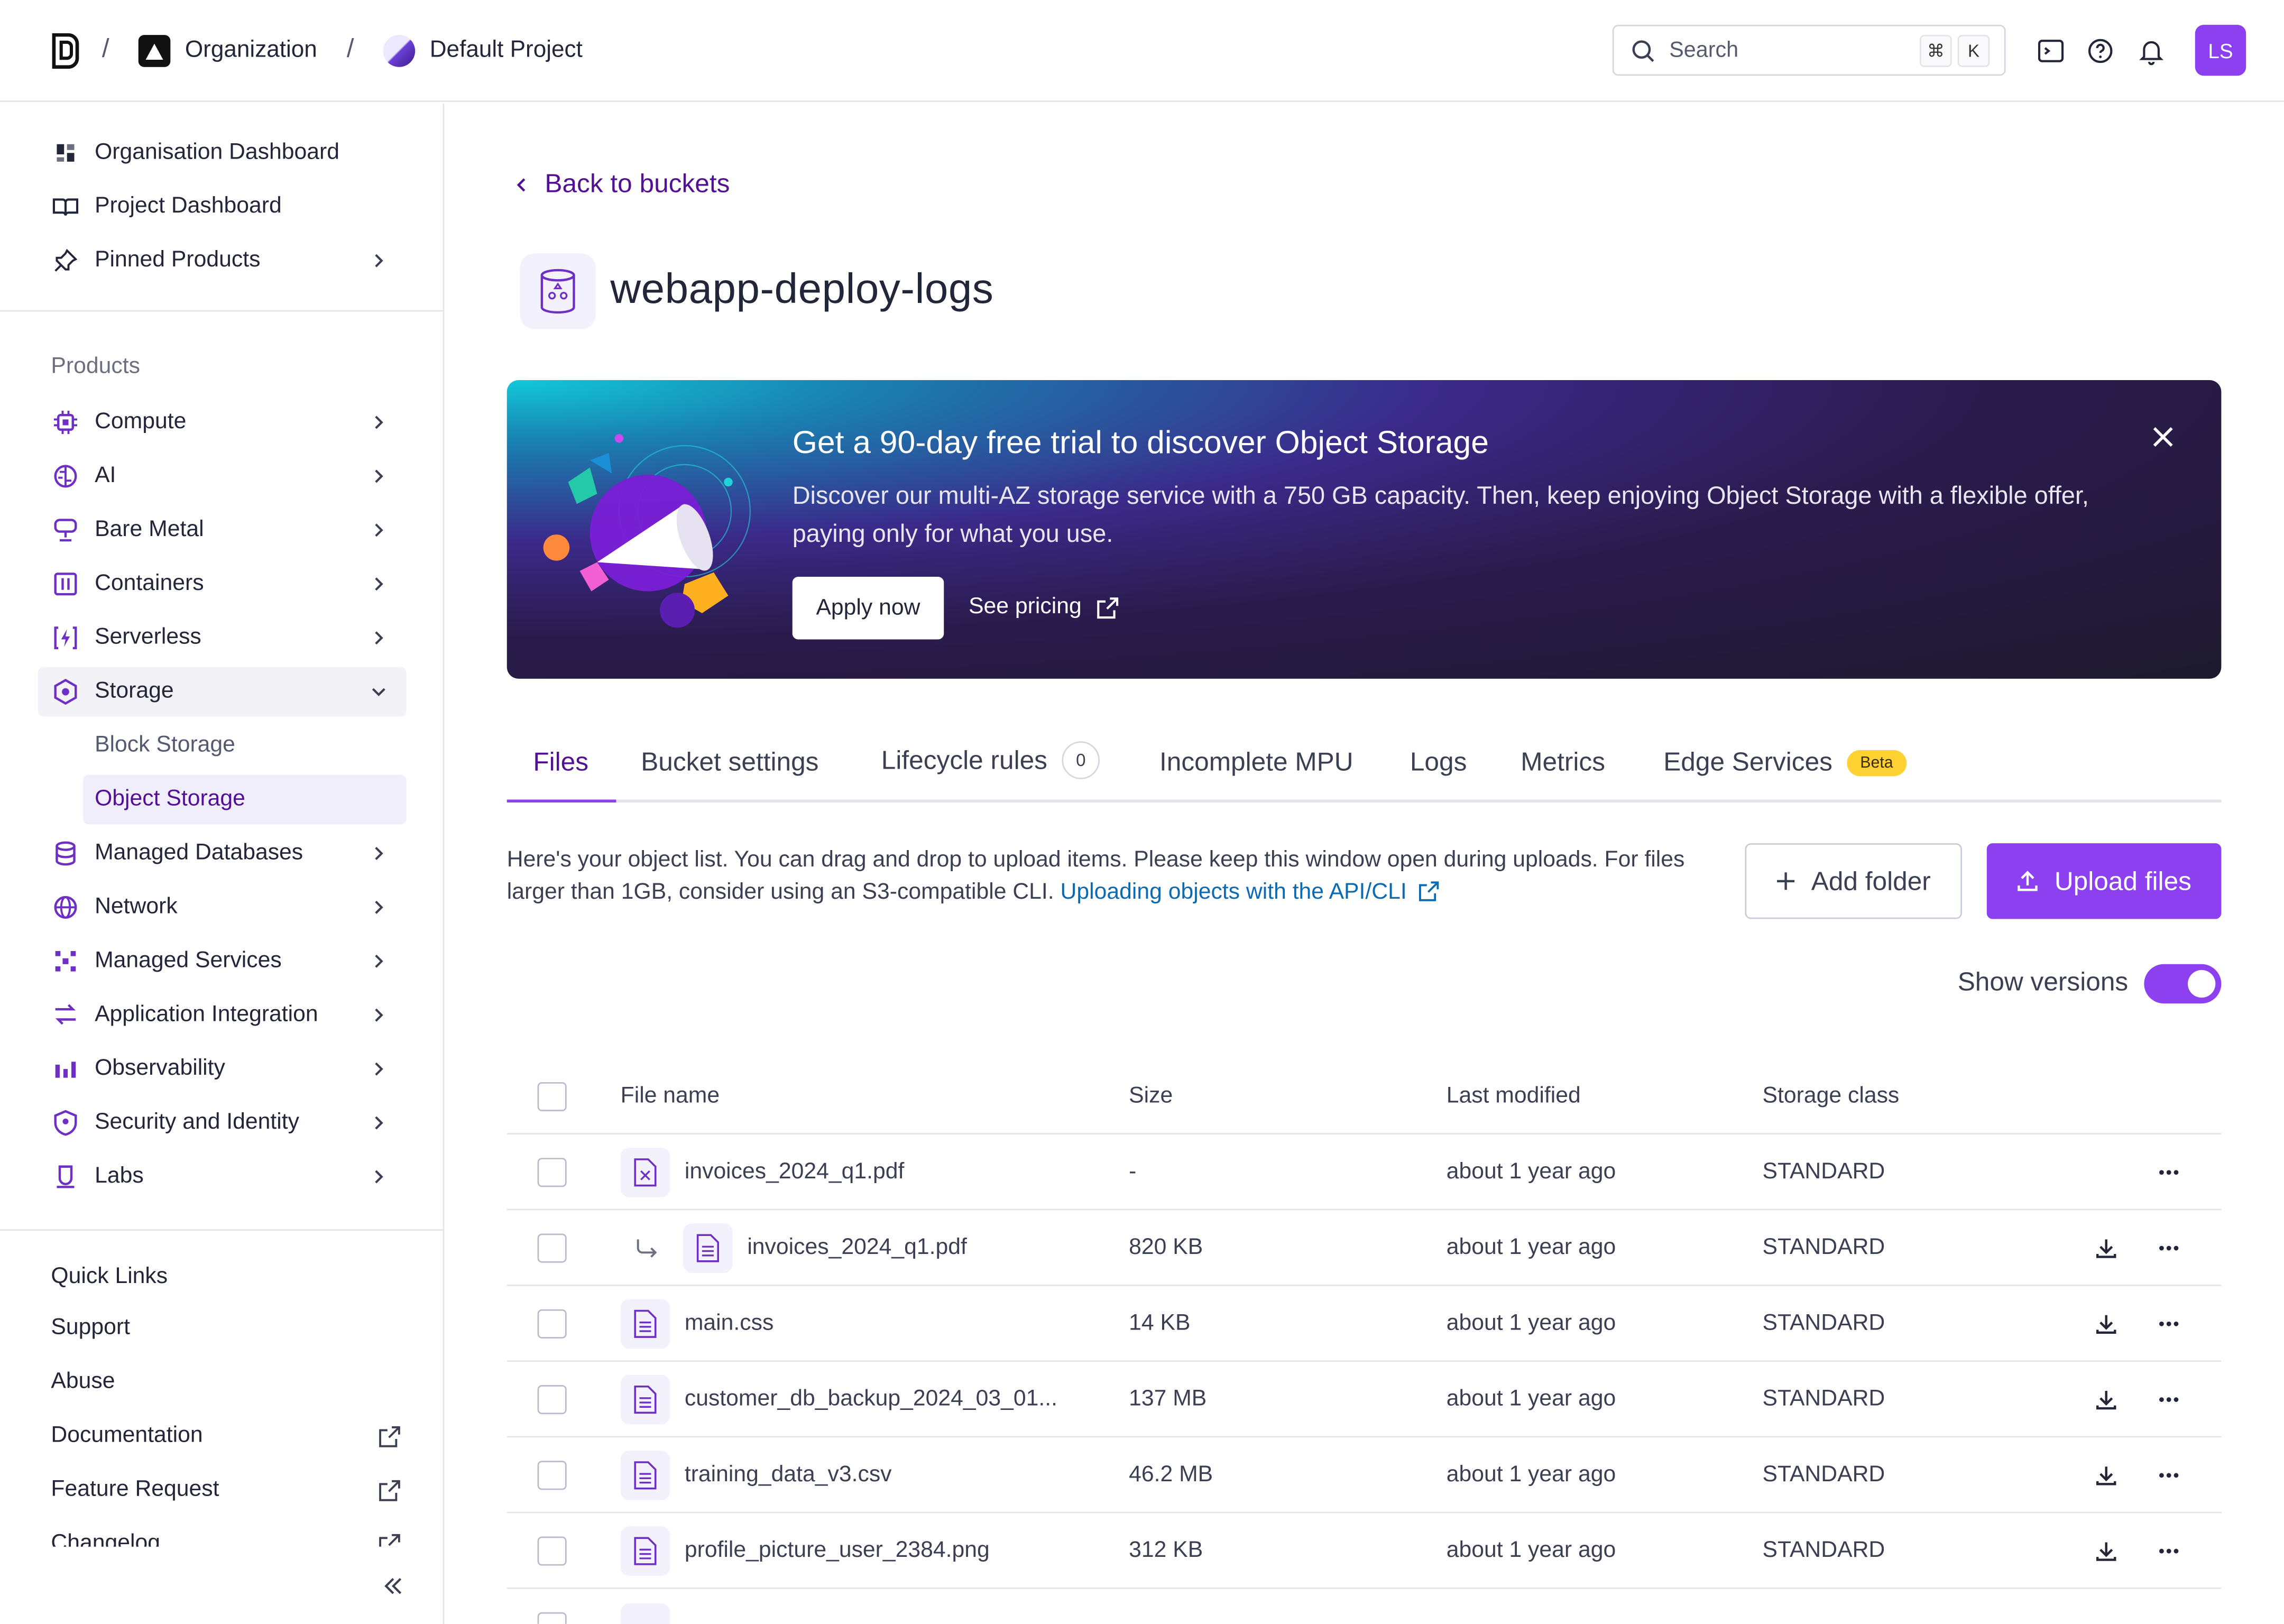 This screenshot has width=2284, height=1624. I want to click on sidebar-item-project-dashboard: Project Dashboard, so click(222, 207).